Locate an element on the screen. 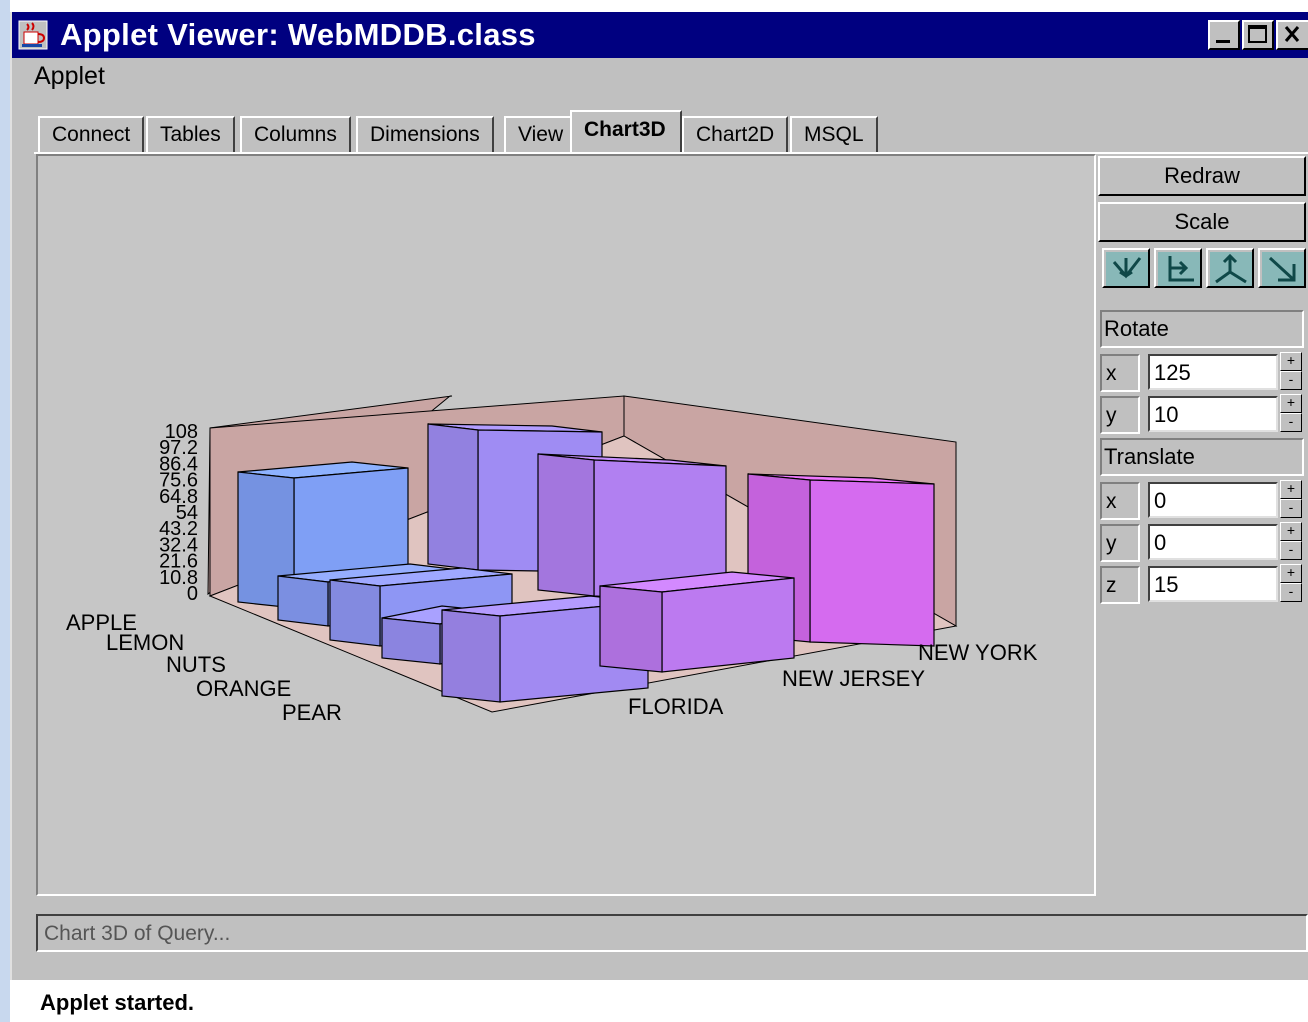 This screenshot has width=1308, height=1022. rotate-y-stepper: + - is located at coordinates (1291, 413).